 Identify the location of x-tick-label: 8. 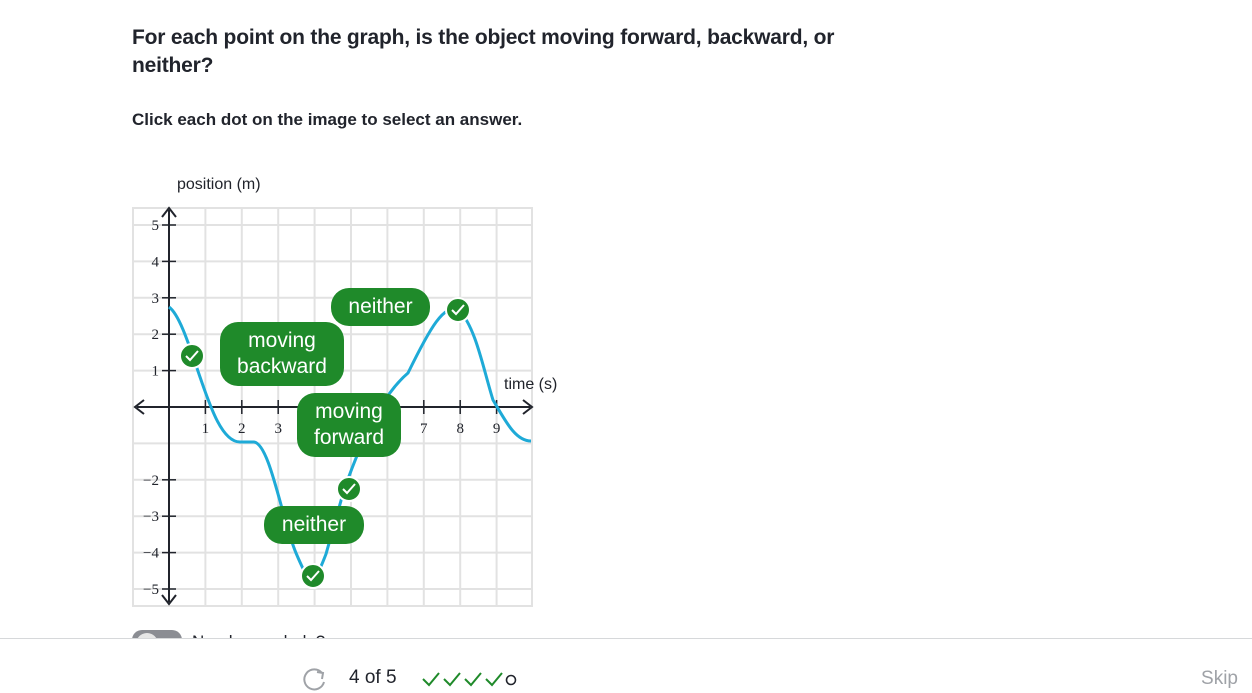
(460, 429).